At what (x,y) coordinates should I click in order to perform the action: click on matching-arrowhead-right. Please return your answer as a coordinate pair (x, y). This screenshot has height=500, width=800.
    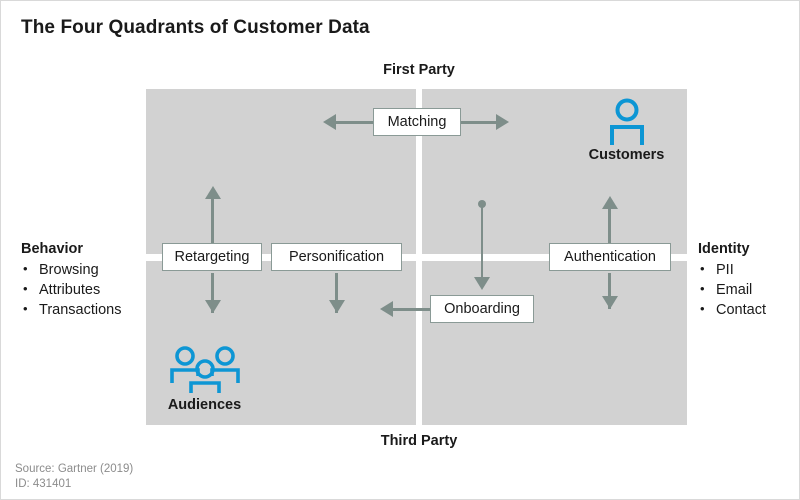
    Looking at the image, I should click on (502, 122).